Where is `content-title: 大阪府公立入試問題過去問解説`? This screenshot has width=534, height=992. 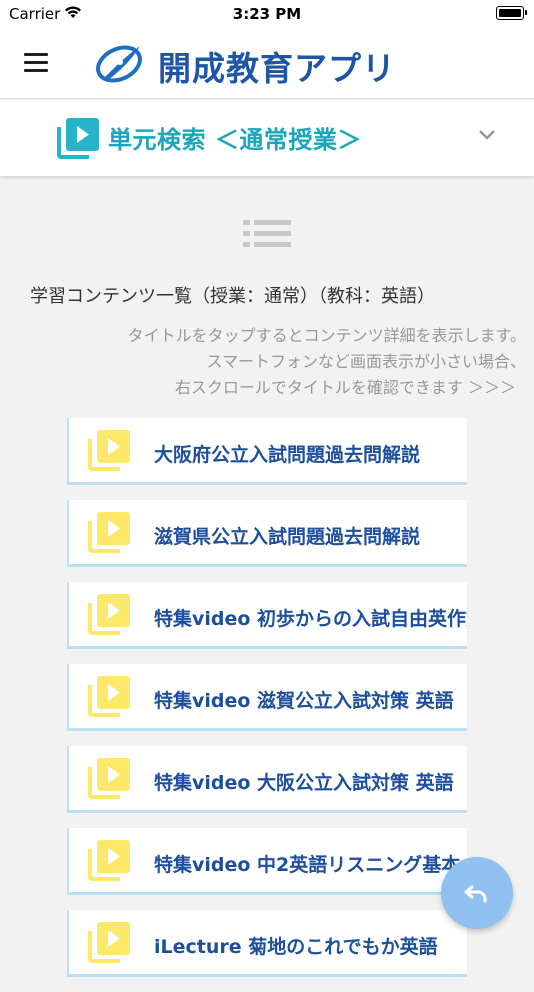
content-title: 大阪府公立入試問題過去問解説 is located at coordinates (287, 453).